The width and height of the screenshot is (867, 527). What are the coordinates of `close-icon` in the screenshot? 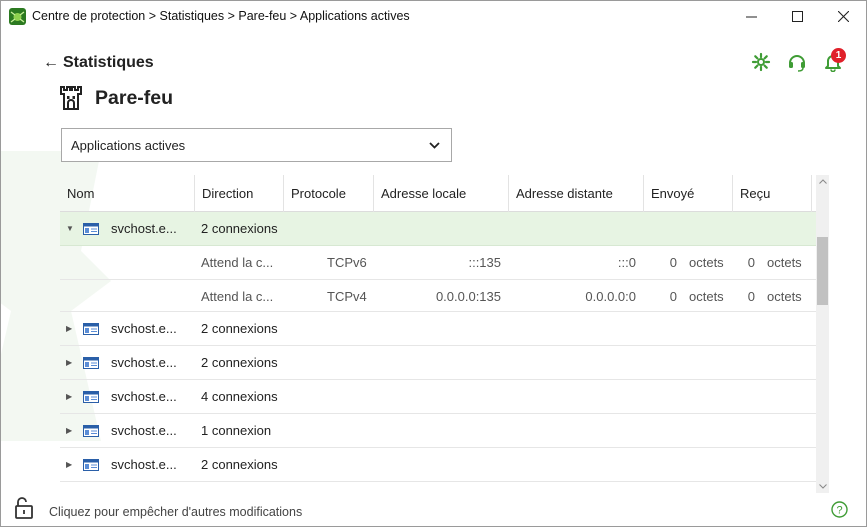 It's located at (843, 16).